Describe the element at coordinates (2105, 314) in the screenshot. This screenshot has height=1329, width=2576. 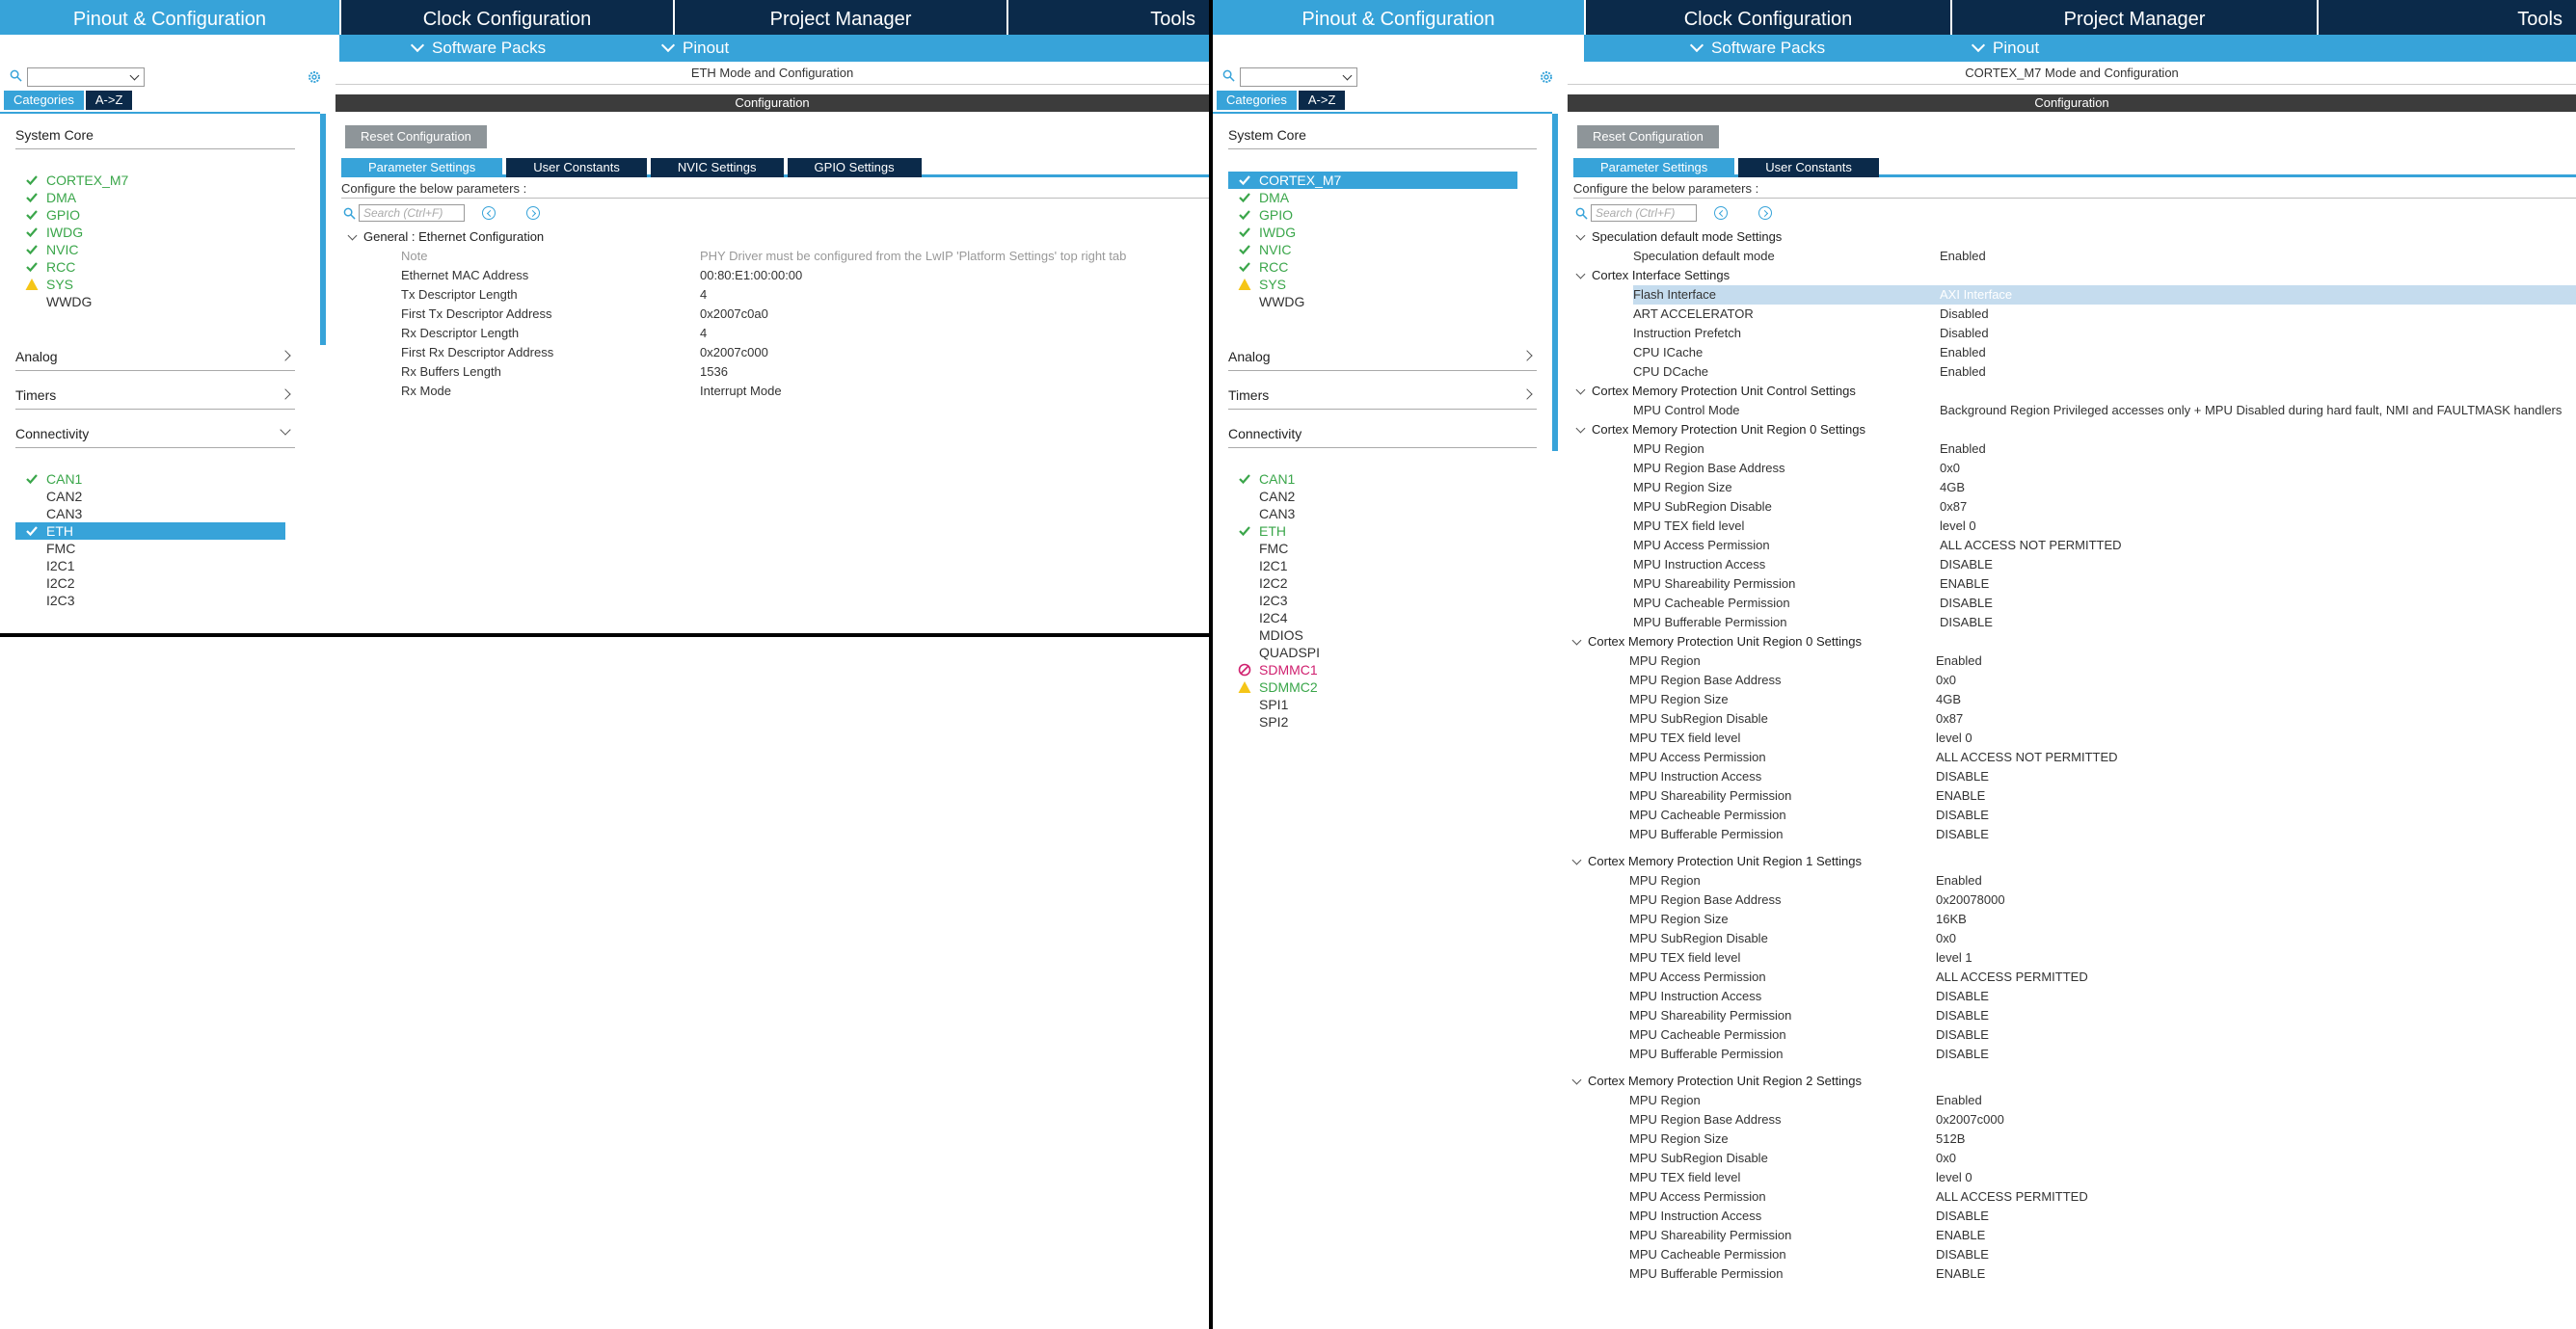
I see `param-row: ART ACCELERATOR Disabled` at that location.